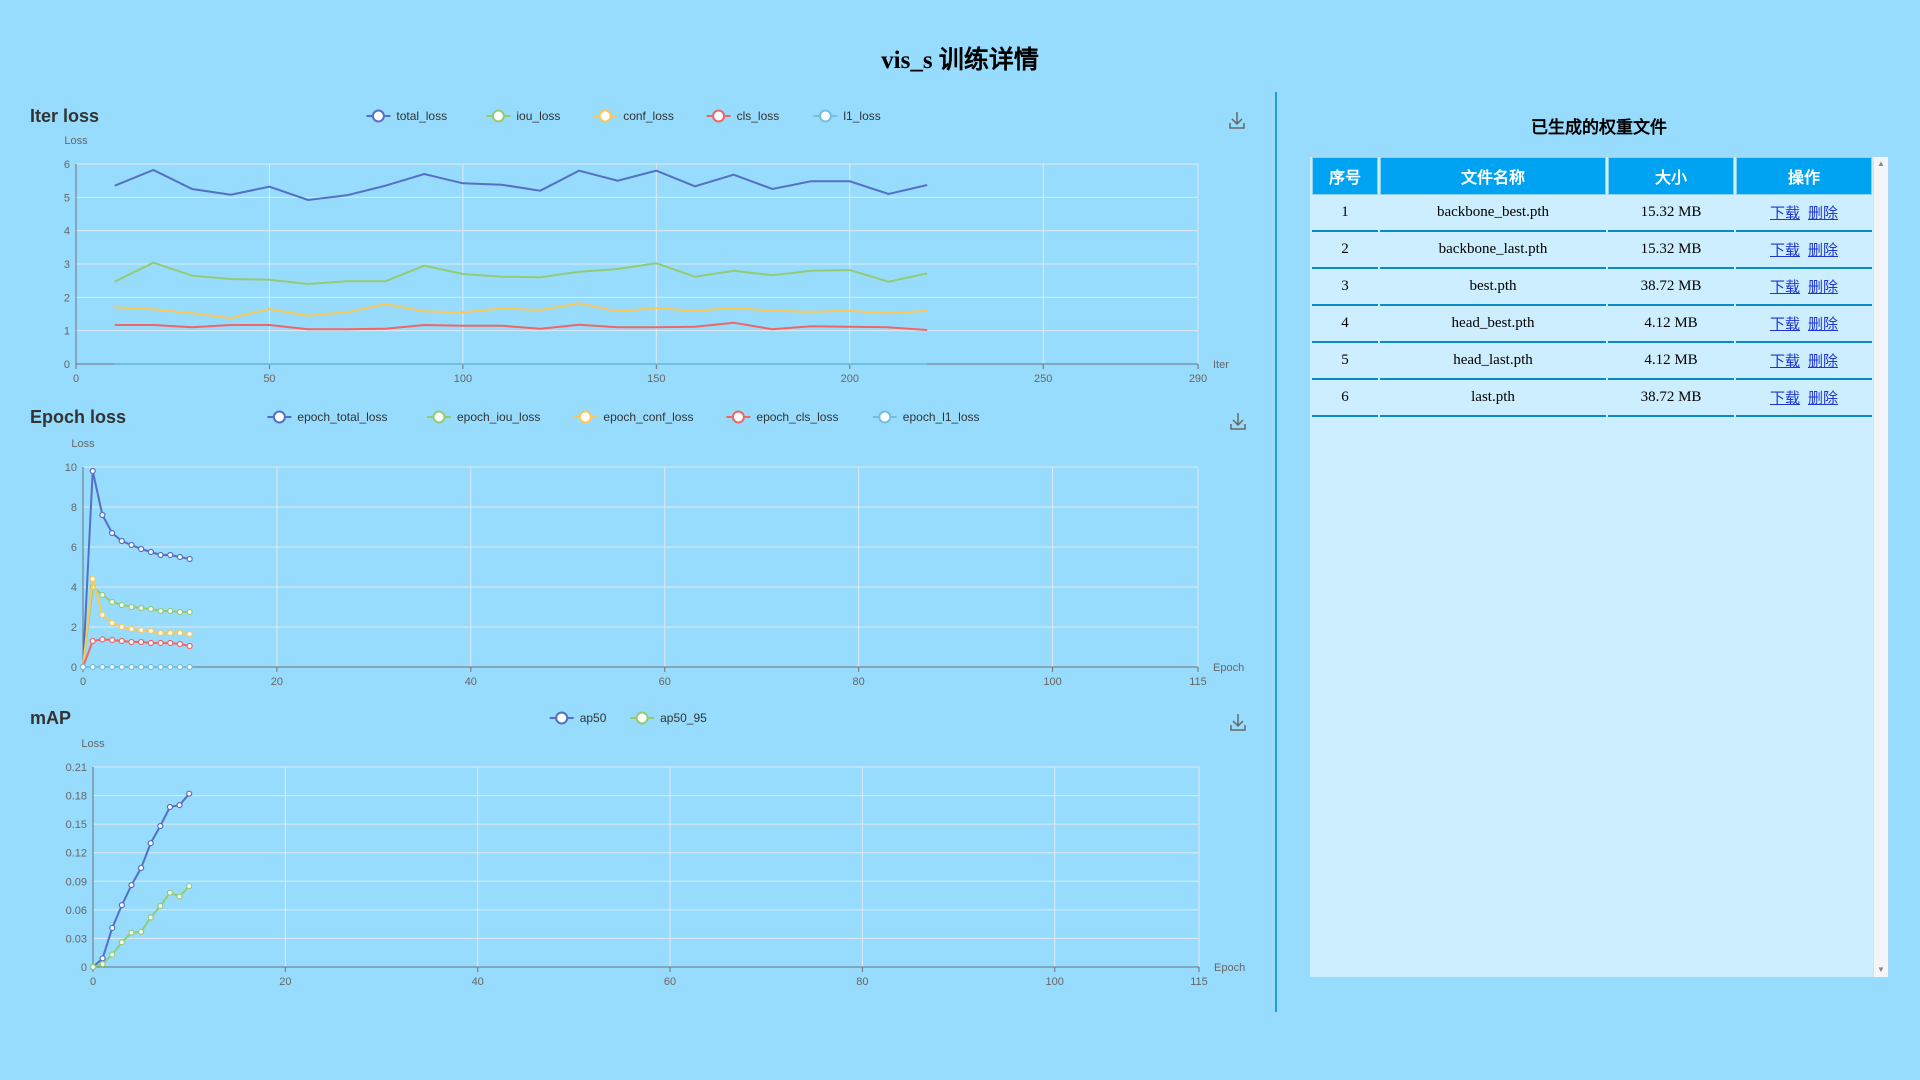 This screenshot has width=1920, height=1080. I want to click on legend-item-l1_loss: l1_loss, so click(847, 116).